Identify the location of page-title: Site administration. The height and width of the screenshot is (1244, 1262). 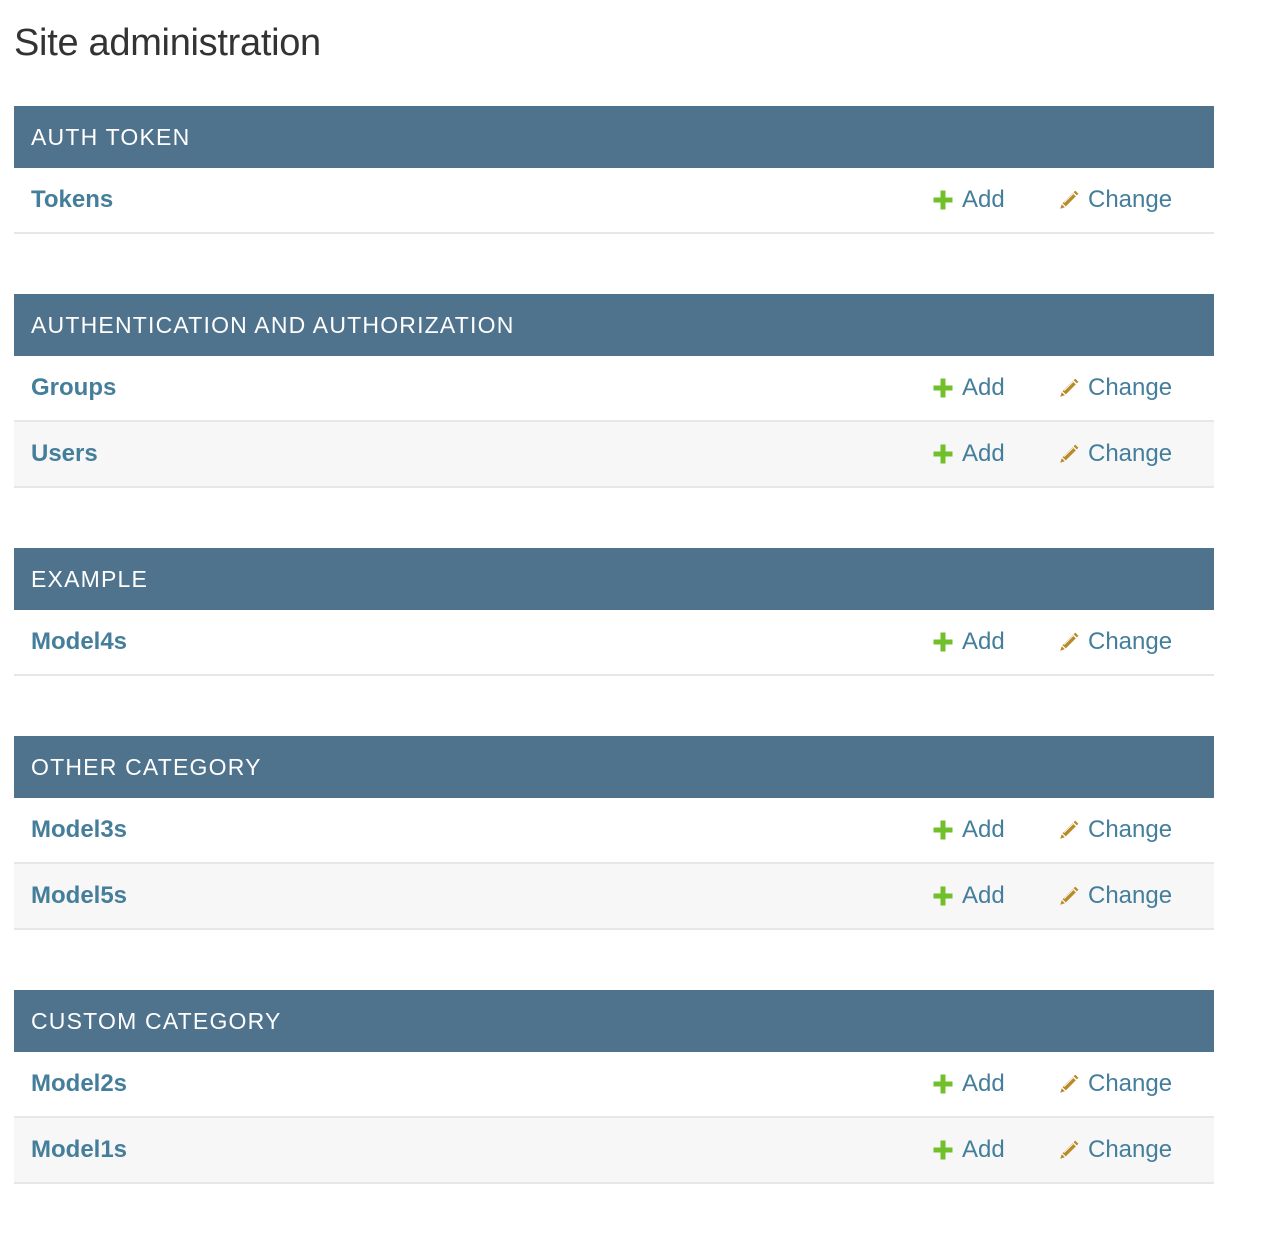
(167, 43).